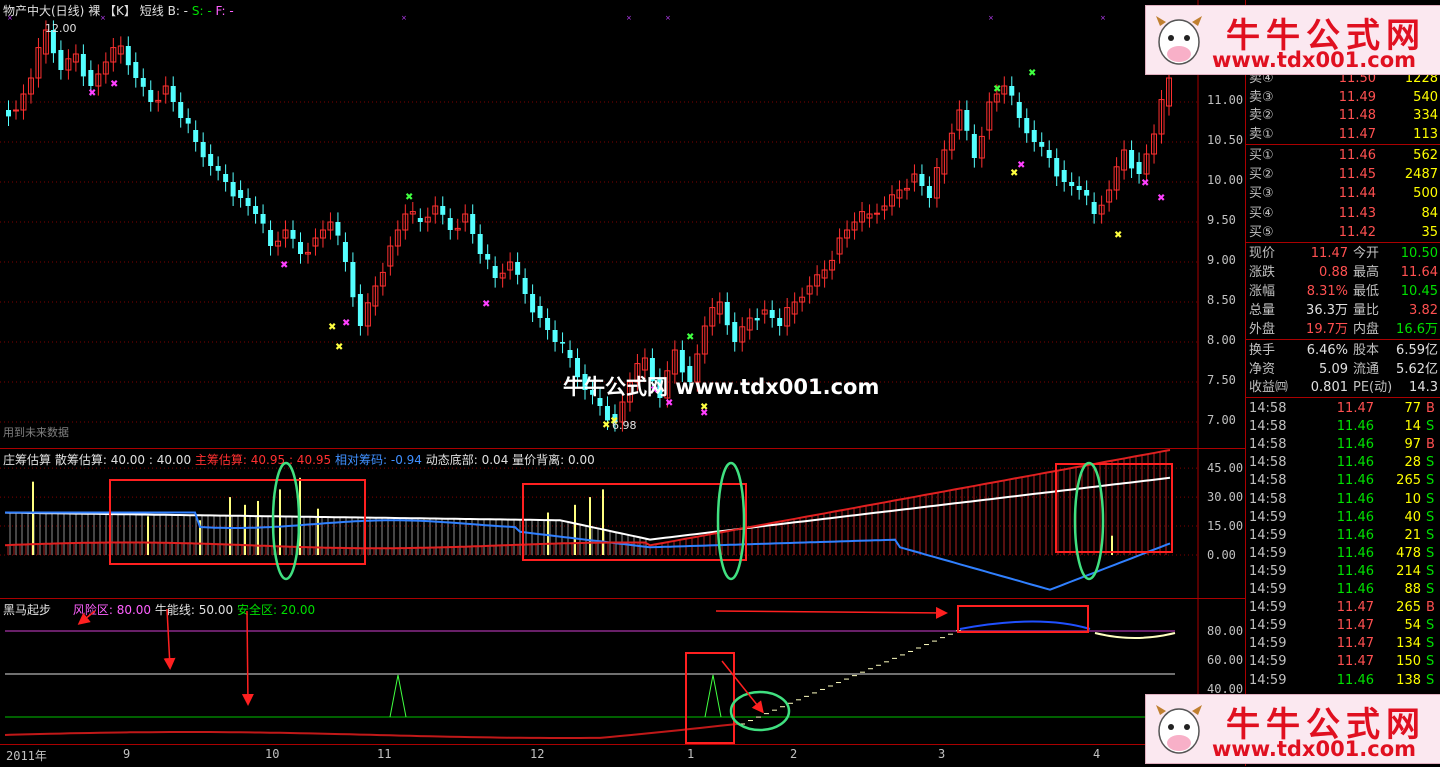 The width and height of the screenshot is (1440, 767). What do you see at coordinates (1366, 253) in the screenshot?
I see `stat-key-2: 今开` at bounding box center [1366, 253].